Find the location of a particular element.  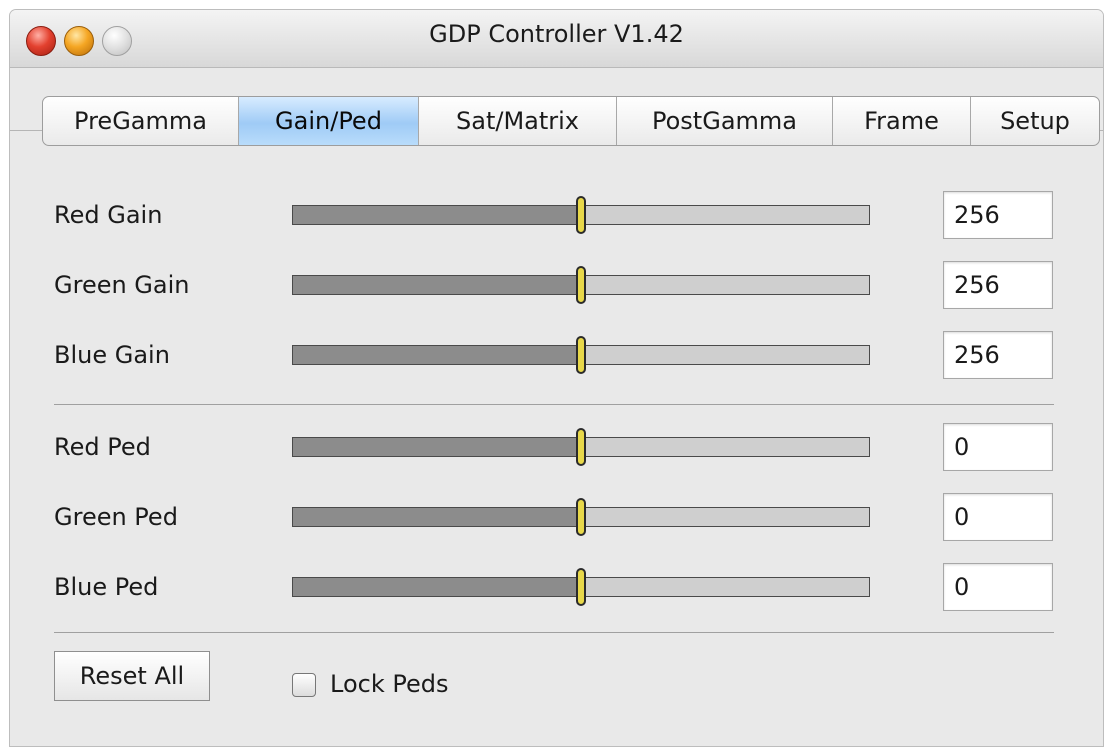

reset-all-button: Reset All is located at coordinates (132, 676).